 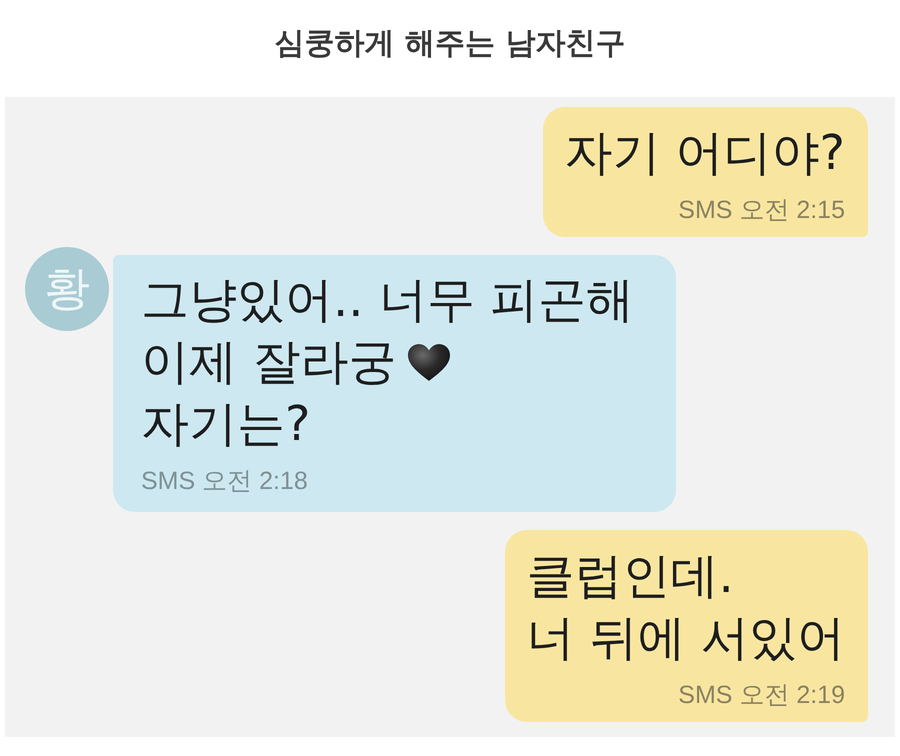 I want to click on message-text: 클럽인데., so click(x=630, y=577).